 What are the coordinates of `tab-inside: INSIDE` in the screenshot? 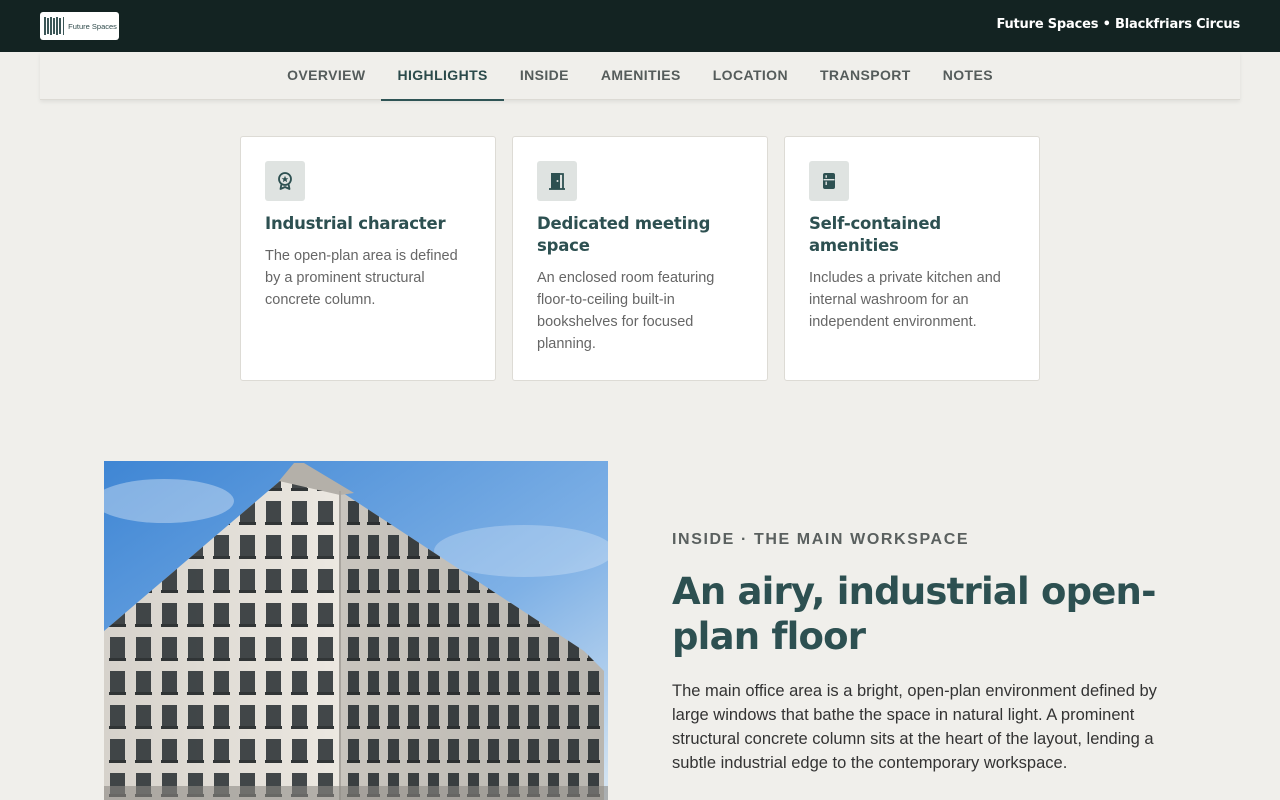 It's located at (544, 76).